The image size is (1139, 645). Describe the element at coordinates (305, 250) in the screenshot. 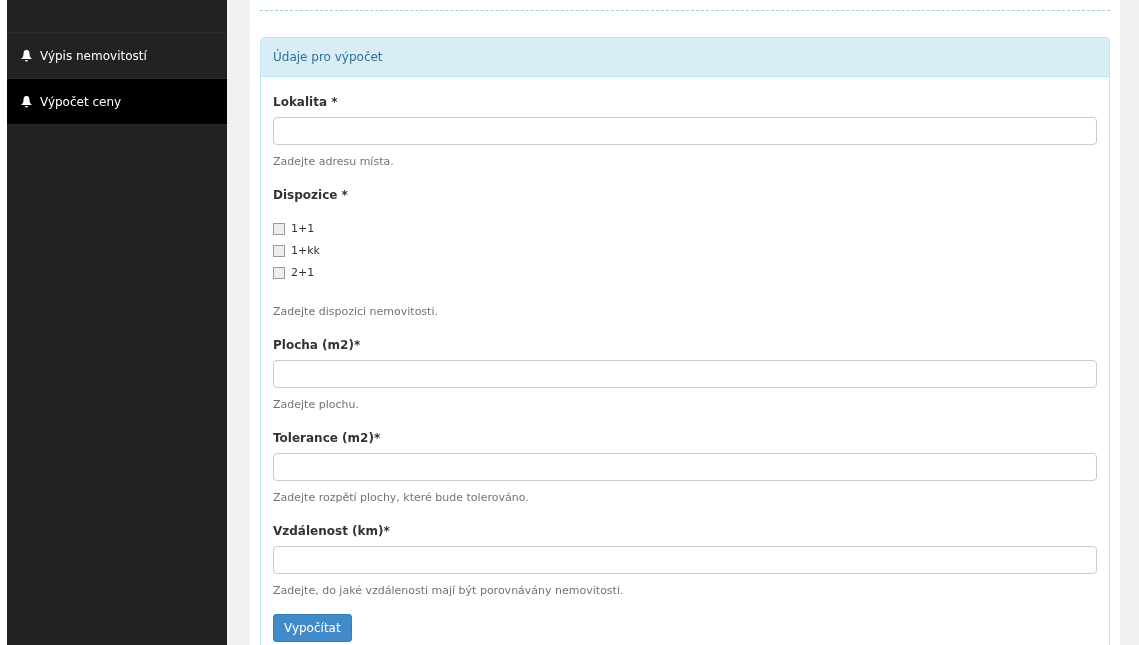

I see `checkbox-label: 1+kk` at that location.